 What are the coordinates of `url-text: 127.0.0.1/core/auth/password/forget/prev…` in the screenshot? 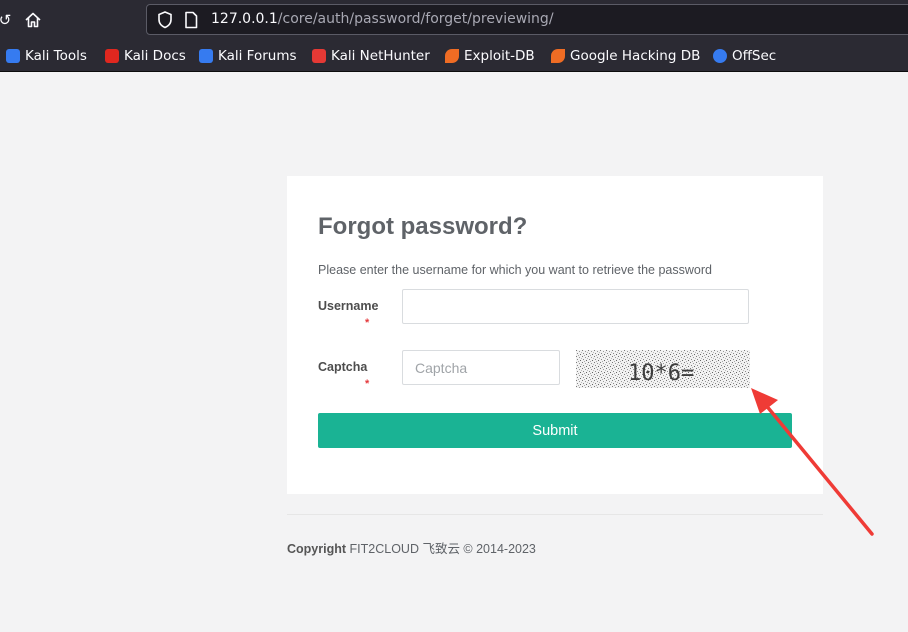 It's located at (382, 19).